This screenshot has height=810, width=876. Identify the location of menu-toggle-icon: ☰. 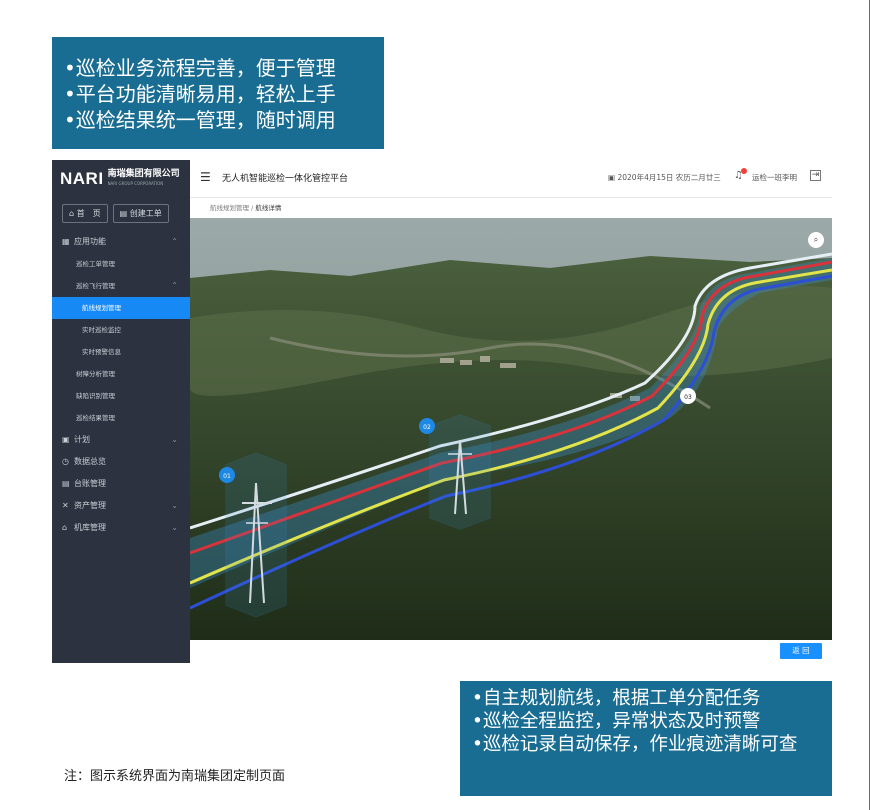
(205, 177).